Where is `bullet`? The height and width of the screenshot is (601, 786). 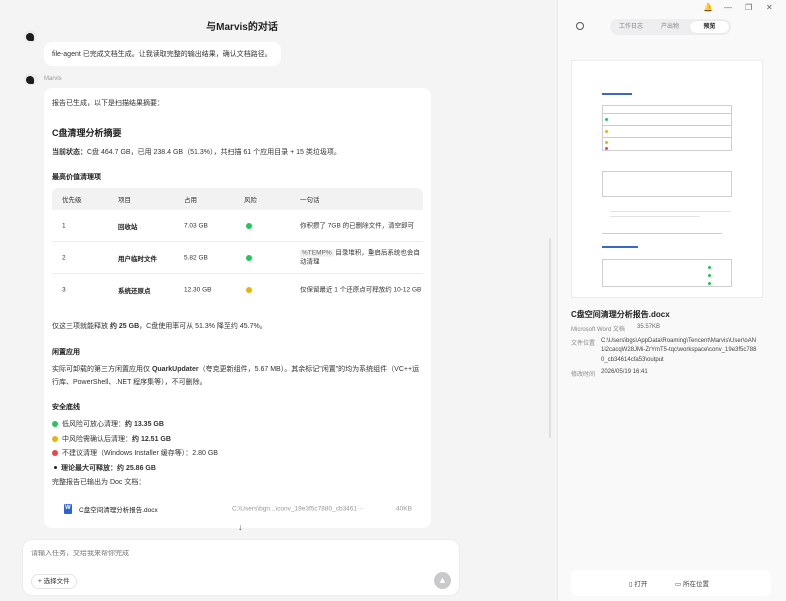
bullet is located at coordinates (55, 468).